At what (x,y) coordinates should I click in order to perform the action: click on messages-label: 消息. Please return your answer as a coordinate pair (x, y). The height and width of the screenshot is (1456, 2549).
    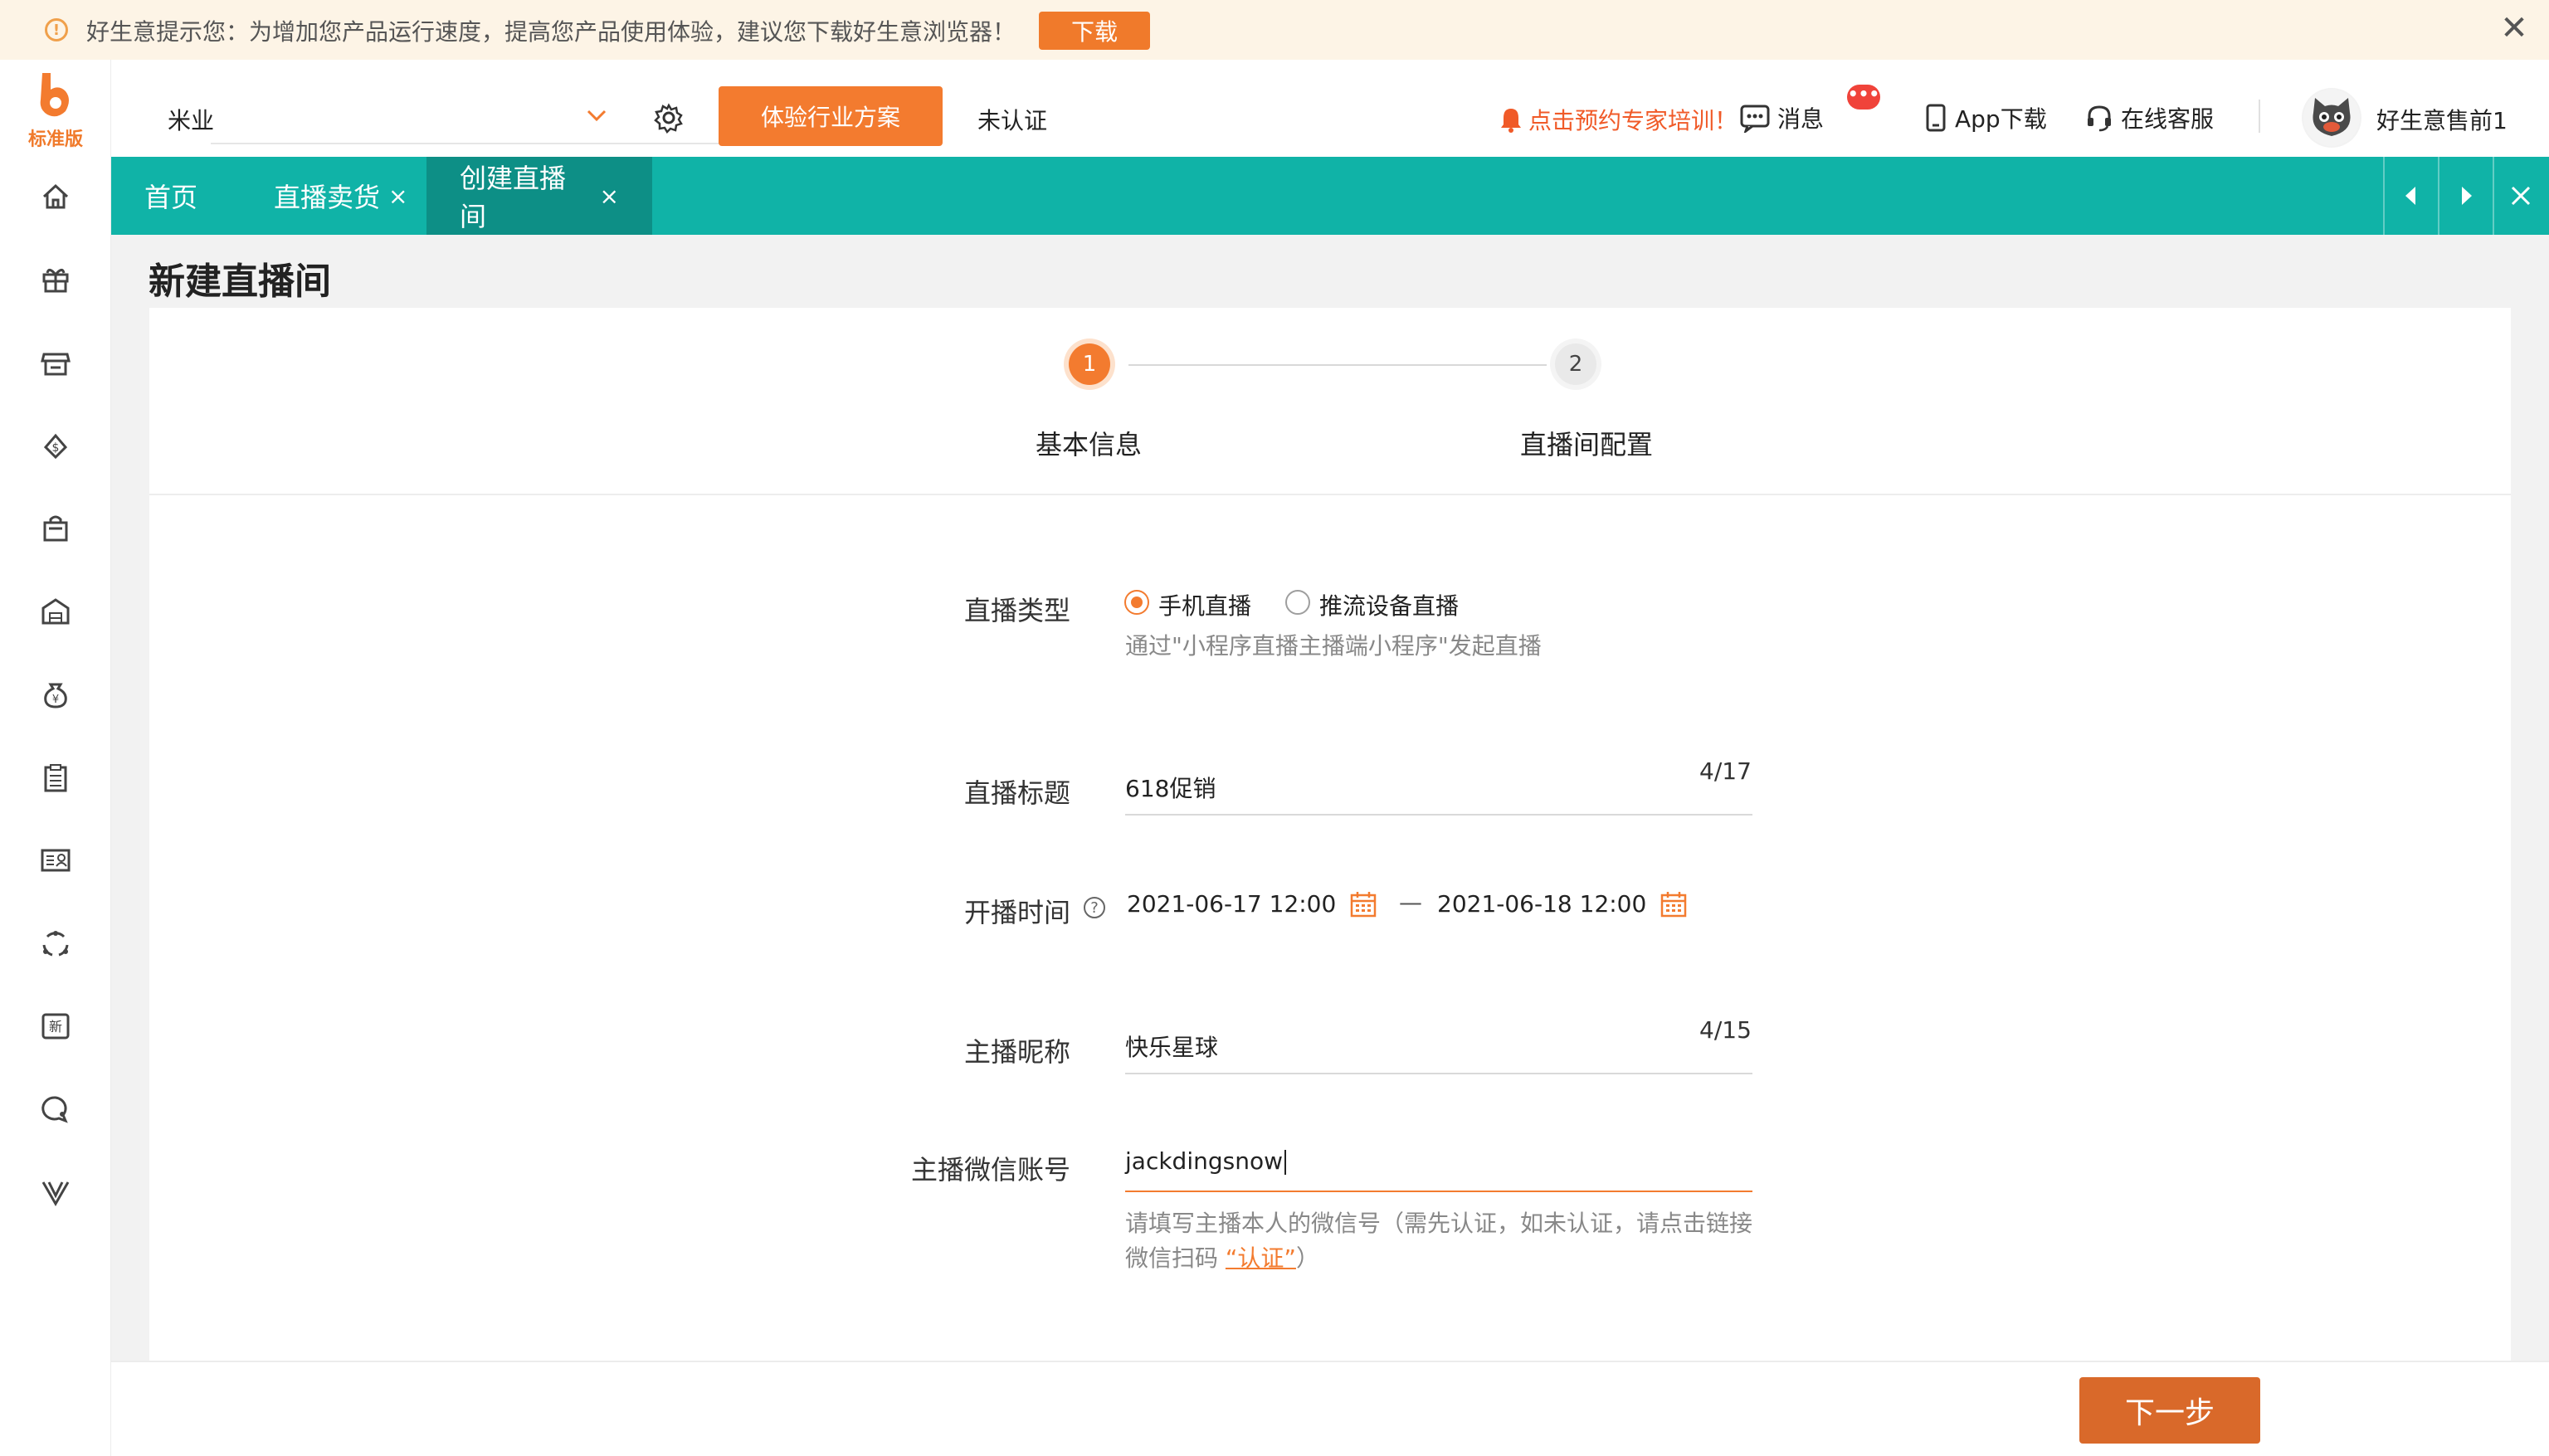
    Looking at the image, I should click on (1801, 119).